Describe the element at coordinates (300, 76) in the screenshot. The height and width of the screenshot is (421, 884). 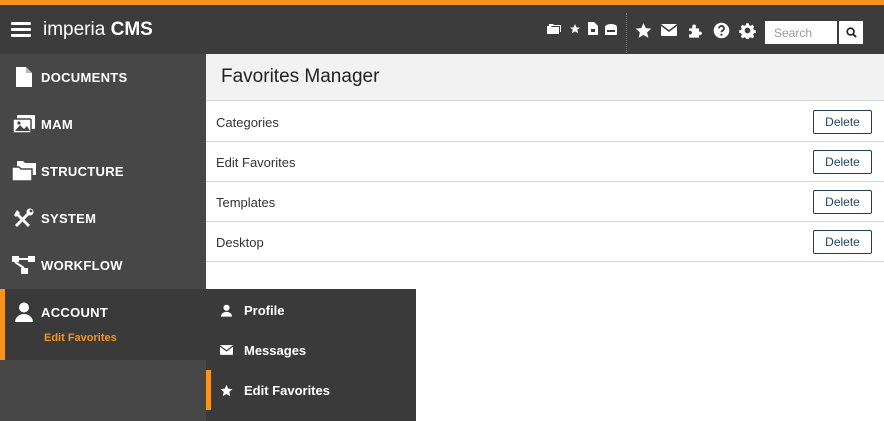
I see `page-title: Favorites Manager` at that location.